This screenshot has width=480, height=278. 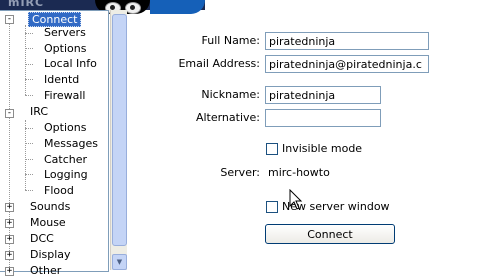 I want to click on invisible-mode-checkbox, so click(x=272, y=149).